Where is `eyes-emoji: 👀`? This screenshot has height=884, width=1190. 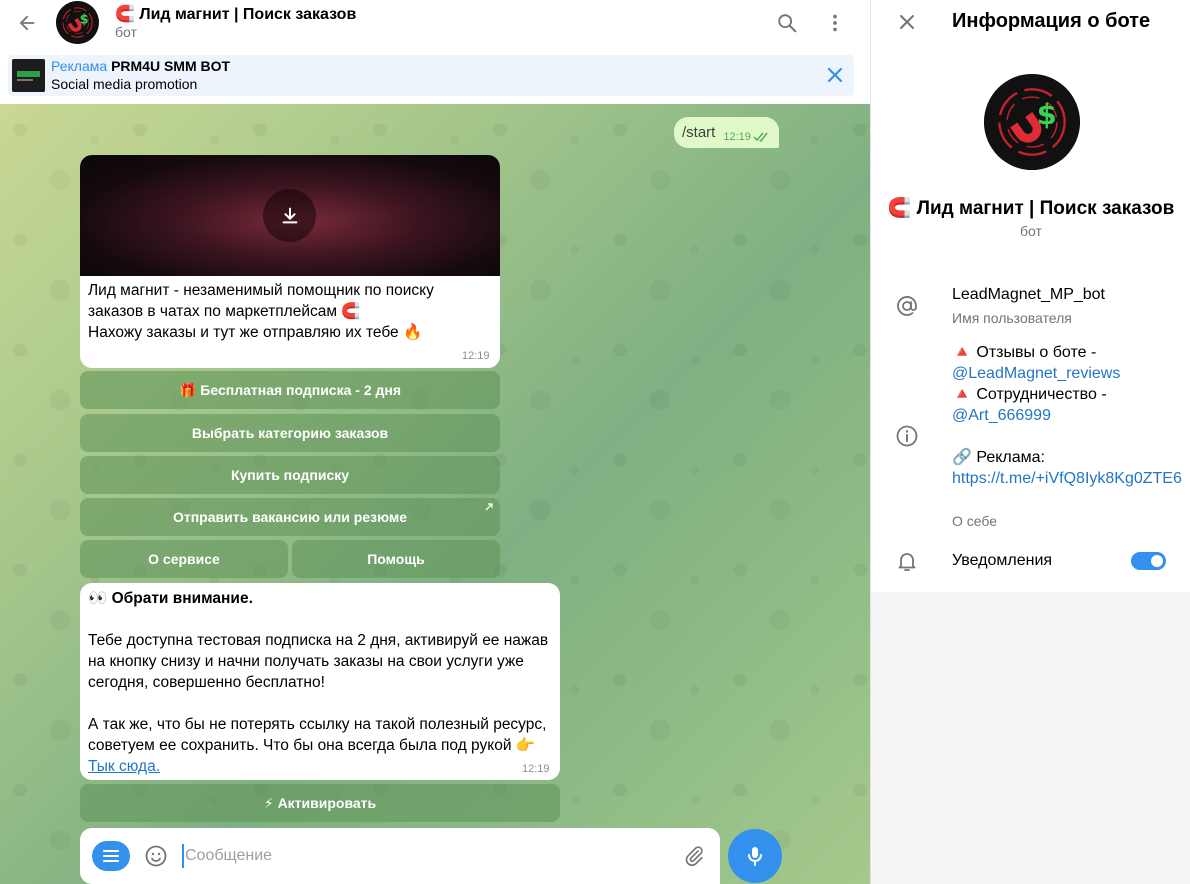
eyes-emoji: 👀 is located at coordinates (100, 598).